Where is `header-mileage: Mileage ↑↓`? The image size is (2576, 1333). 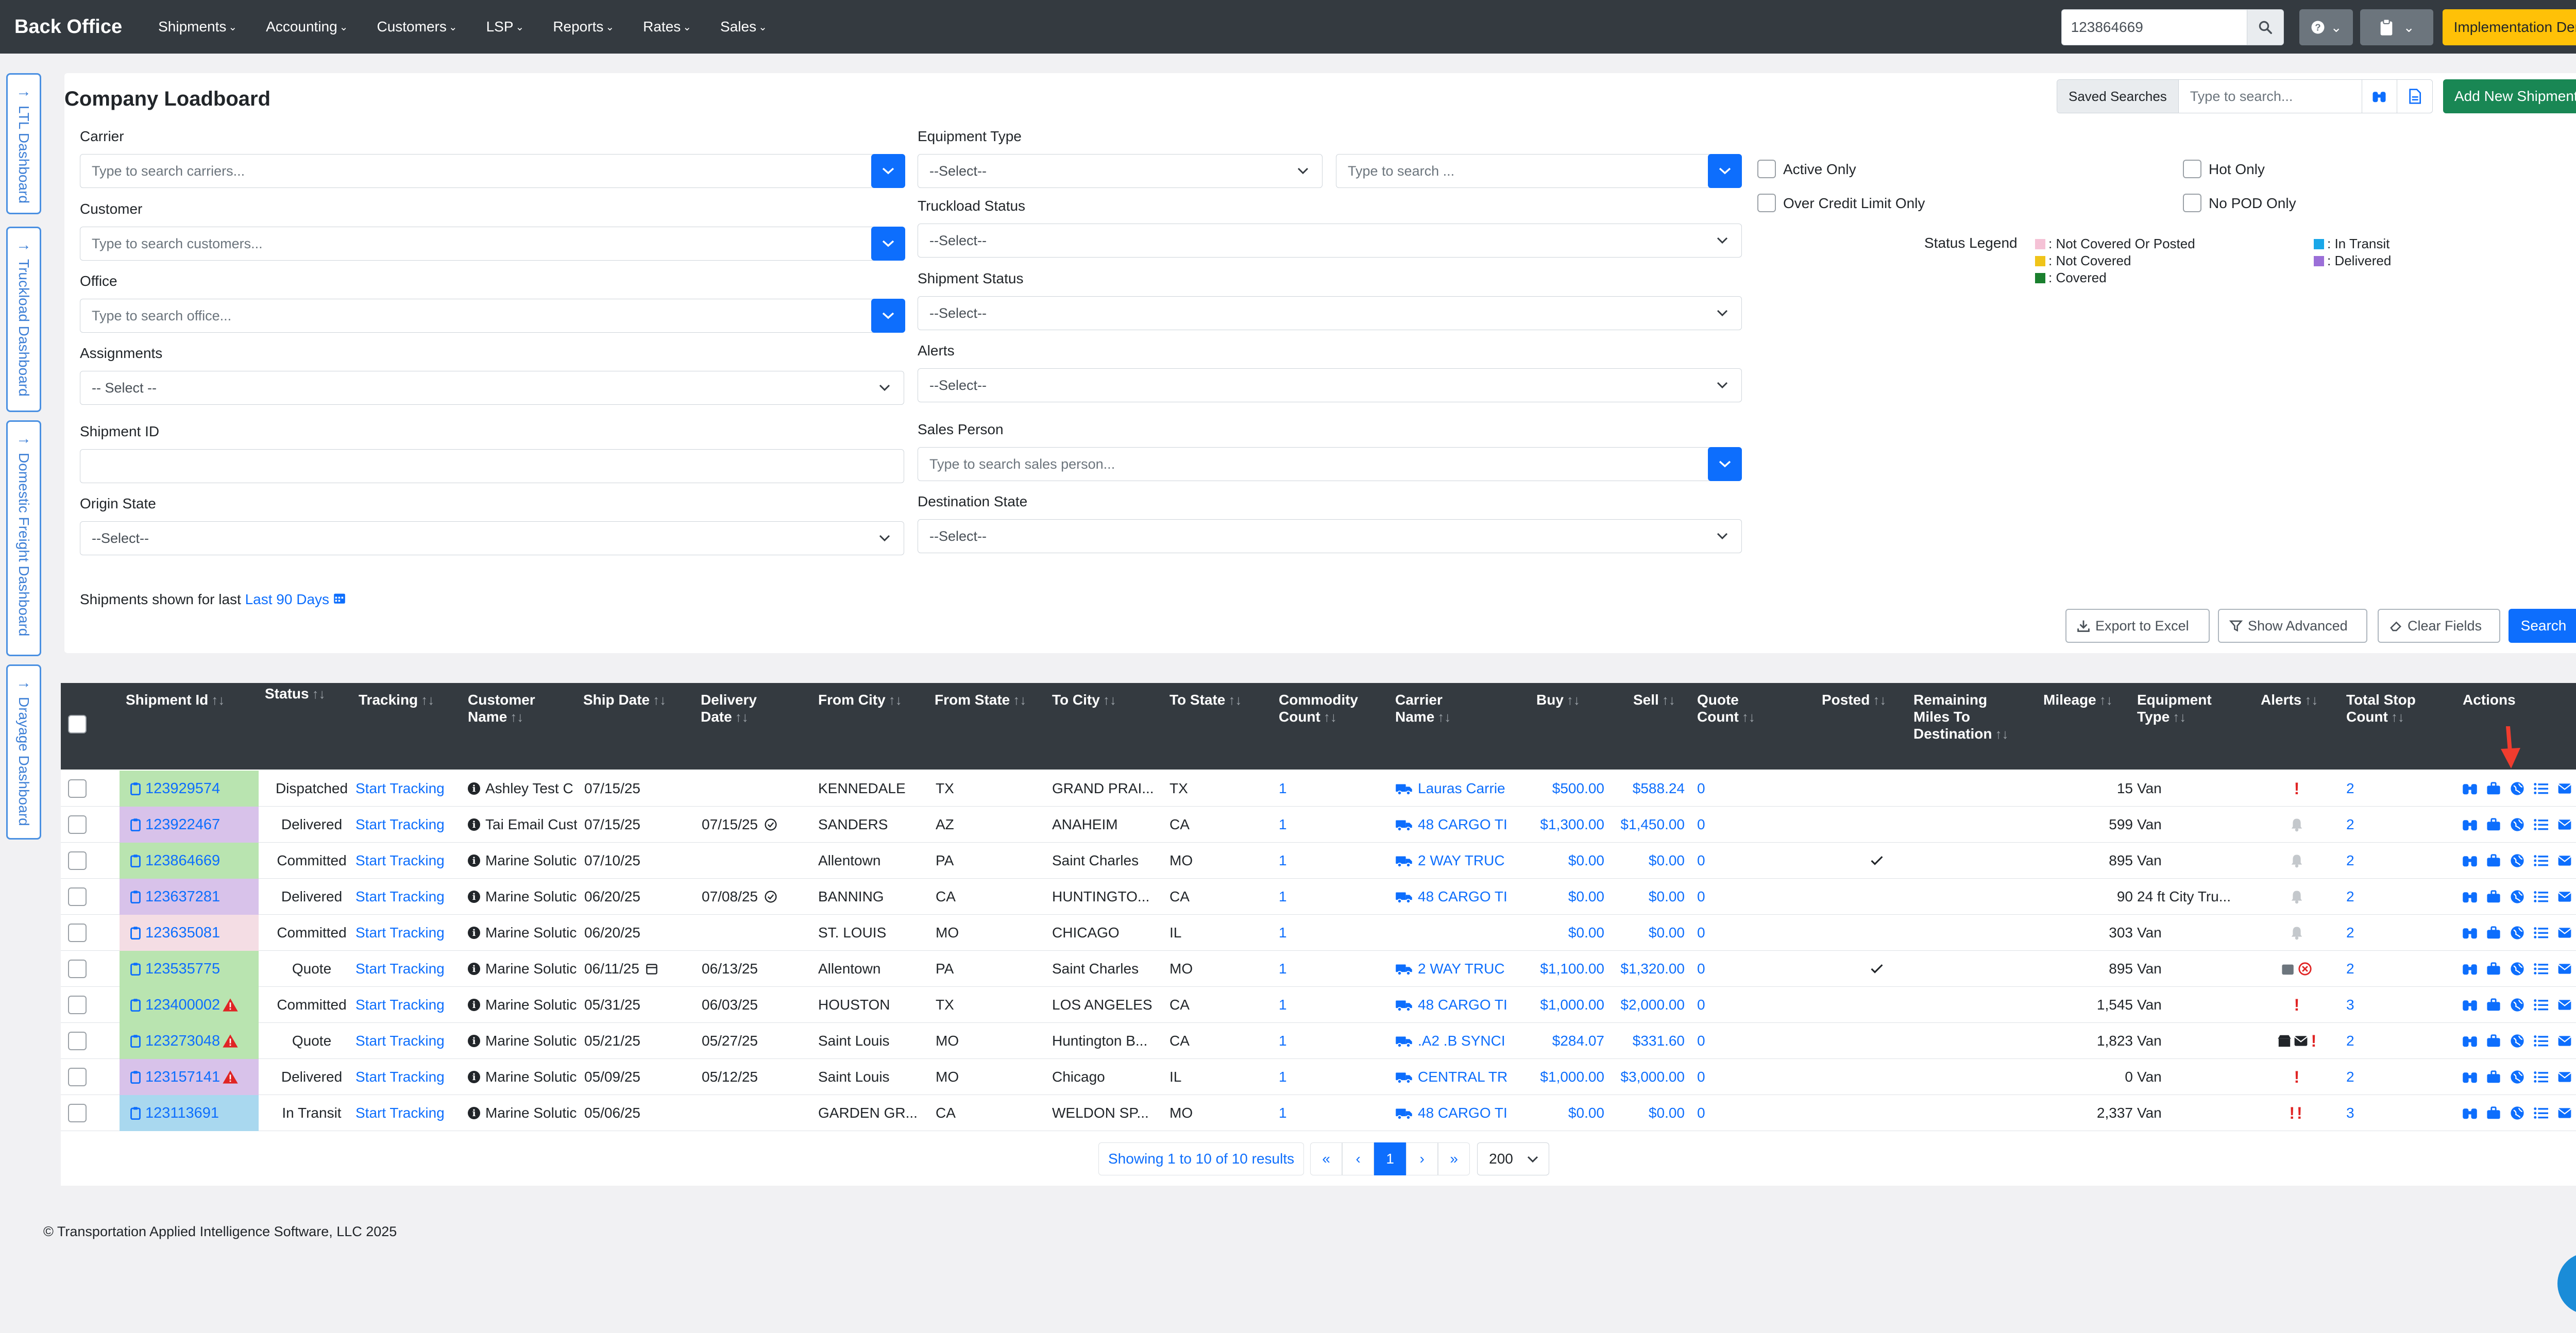
header-mileage: Mileage ↑↓ is located at coordinates (2078, 700).